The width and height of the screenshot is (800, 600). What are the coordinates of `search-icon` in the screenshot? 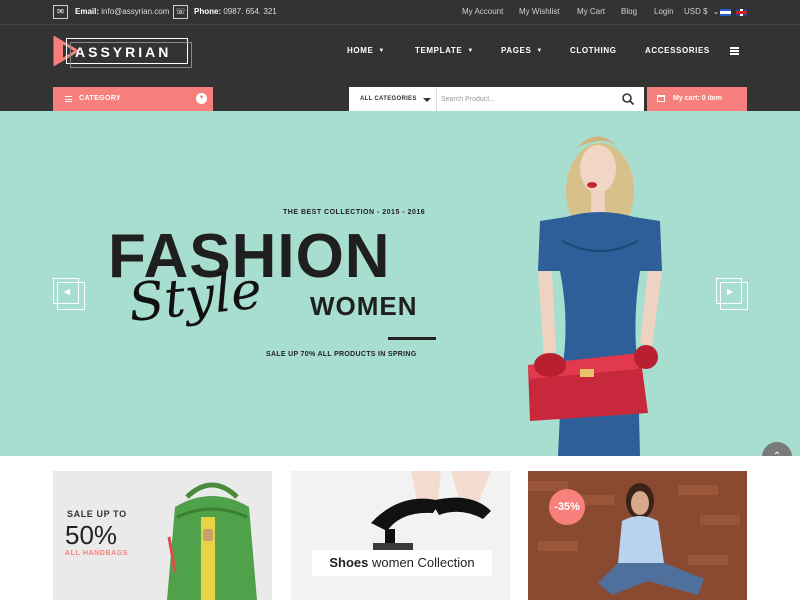 It's located at (628, 99).